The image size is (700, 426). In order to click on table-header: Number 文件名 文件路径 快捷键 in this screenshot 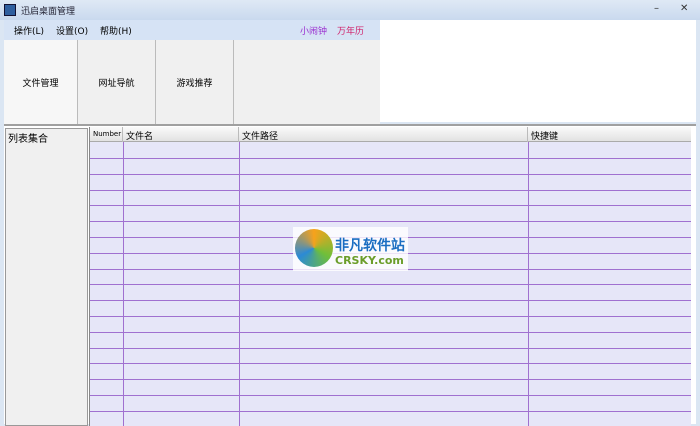, I will do `click(390, 134)`.